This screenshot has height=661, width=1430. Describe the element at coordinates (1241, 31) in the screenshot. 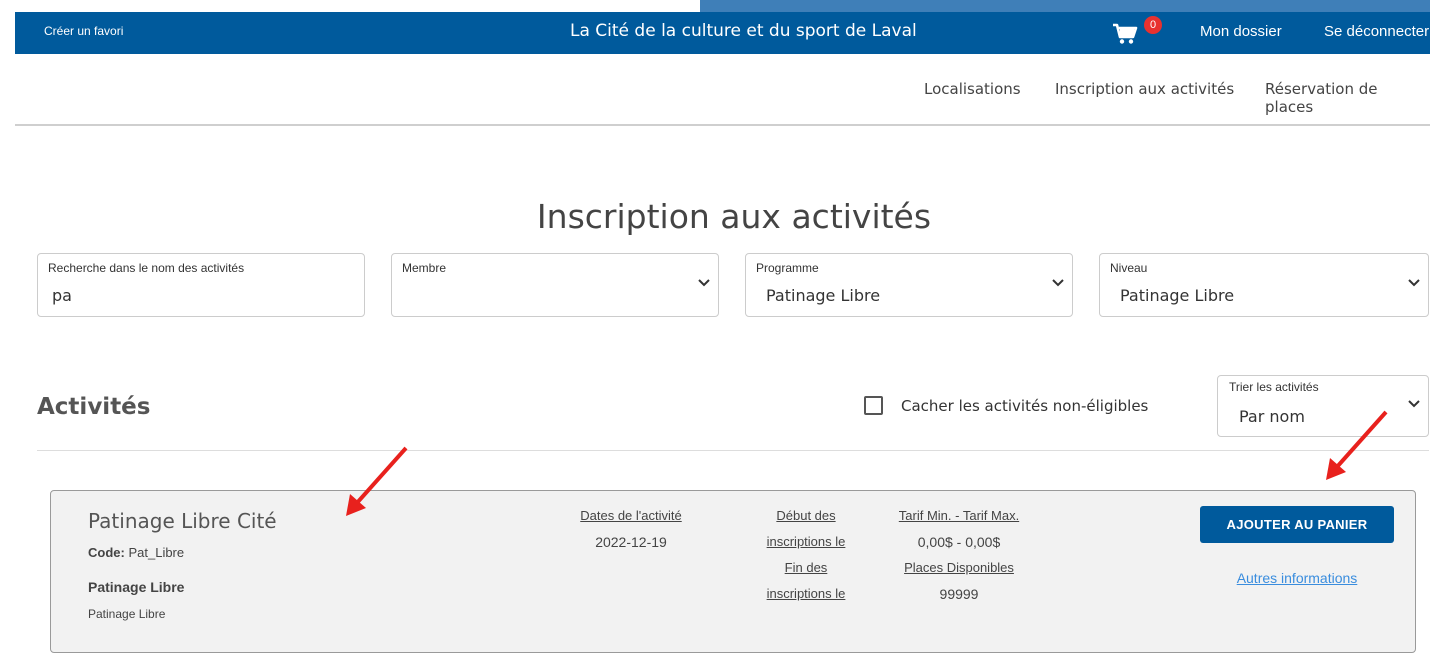

I see `my-file-link: Mon dossier` at that location.